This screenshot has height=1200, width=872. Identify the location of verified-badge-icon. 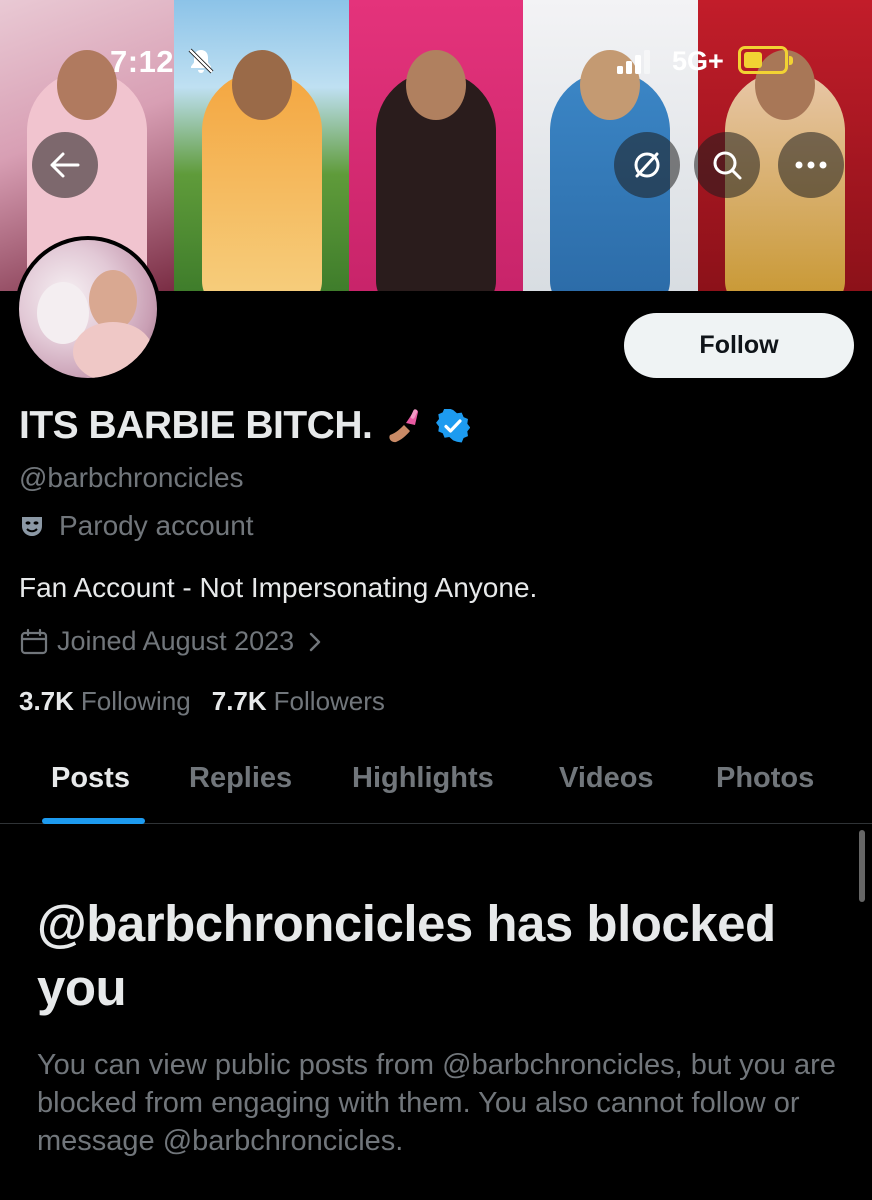
(453, 426).